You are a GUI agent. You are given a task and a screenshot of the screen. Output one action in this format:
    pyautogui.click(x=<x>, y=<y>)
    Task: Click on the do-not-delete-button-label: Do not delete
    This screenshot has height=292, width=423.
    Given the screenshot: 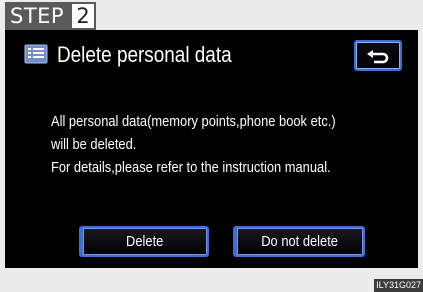 What is the action you would take?
    pyautogui.click(x=300, y=241)
    